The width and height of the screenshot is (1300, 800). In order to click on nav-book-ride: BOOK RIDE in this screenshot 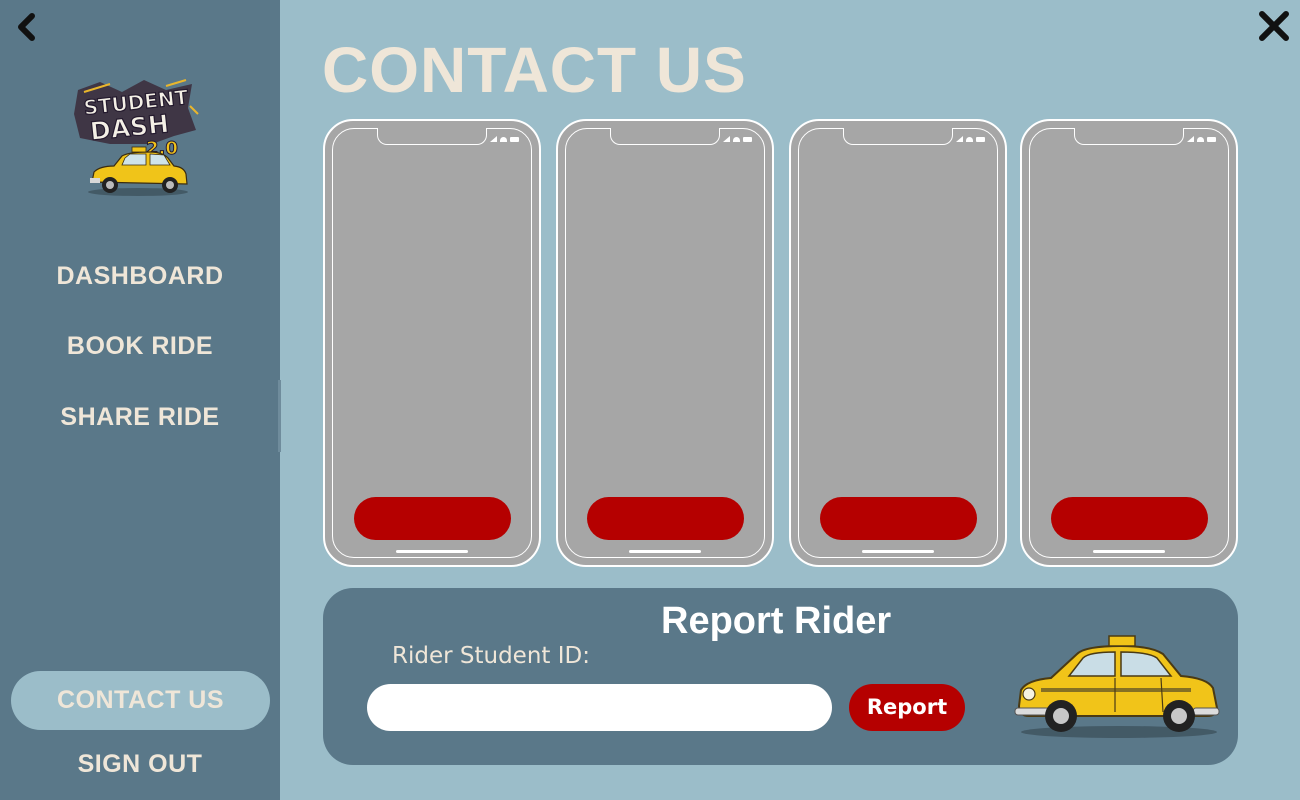, I will do `click(140, 346)`.